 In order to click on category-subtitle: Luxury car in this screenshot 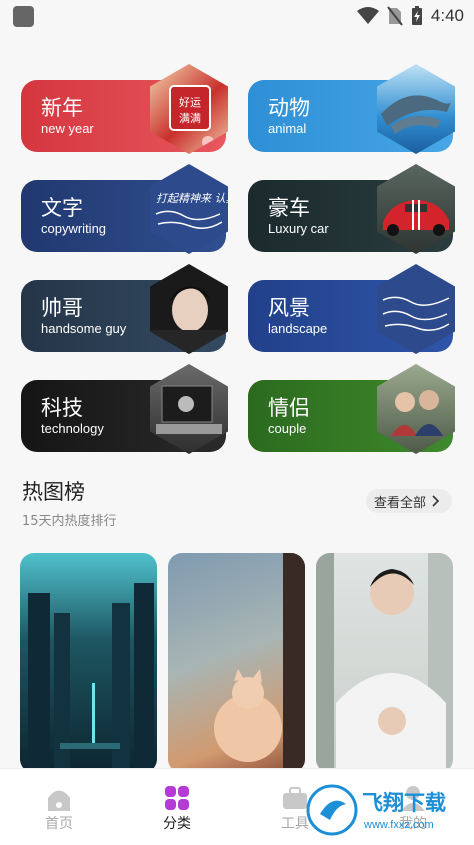, I will do `click(298, 228)`.